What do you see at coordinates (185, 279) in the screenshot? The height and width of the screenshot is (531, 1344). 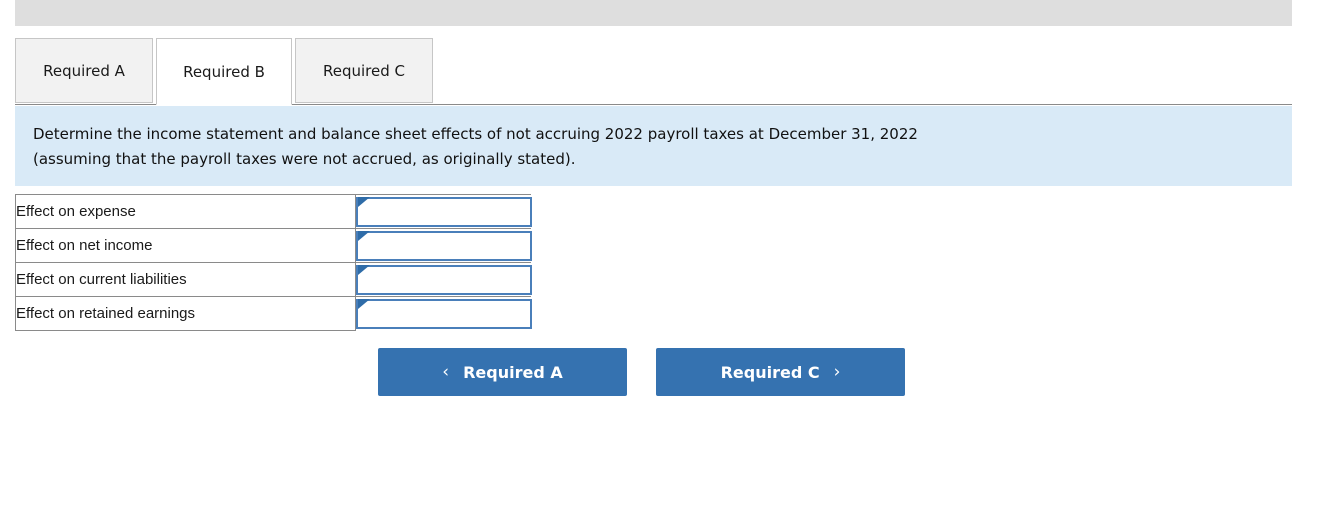 I see `row-label-effect-on-current-liabilities: Effect on current liabilities` at bounding box center [185, 279].